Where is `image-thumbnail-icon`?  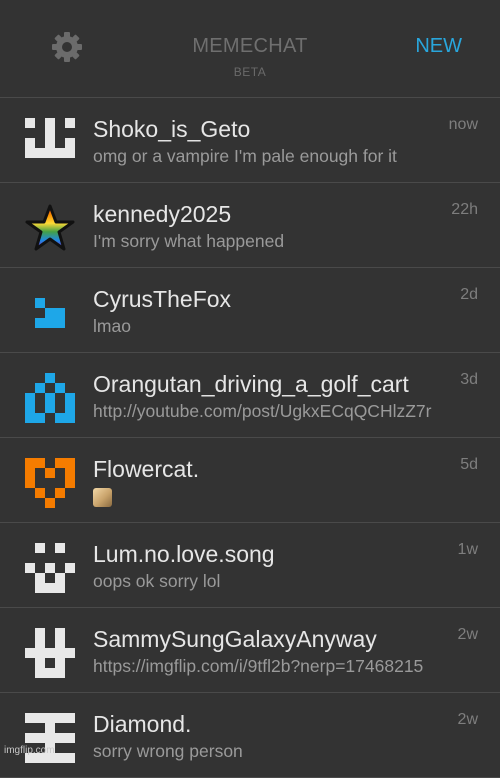
image-thumbnail-icon is located at coordinates (102, 497).